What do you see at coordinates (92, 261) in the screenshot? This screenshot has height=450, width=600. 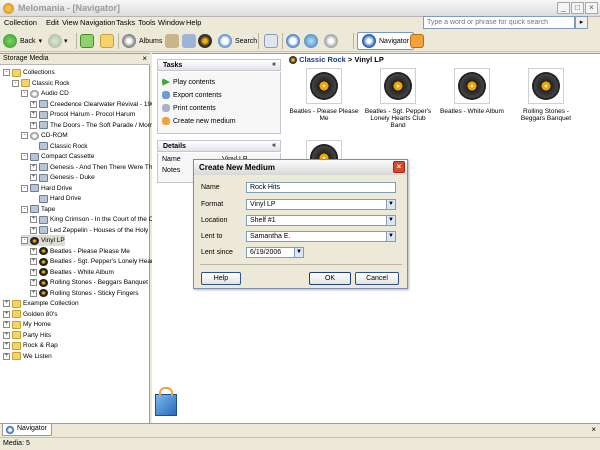 I see `tree-item: + Beatles - Sgt. Pepper's Lonely Heart` at bounding box center [92, 261].